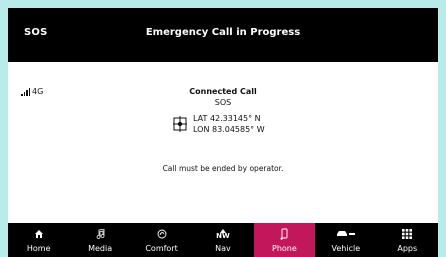 The height and width of the screenshot is (257, 446). Describe the element at coordinates (100, 248) in the screenshot. I see `nav-label-media: Media` at that location.